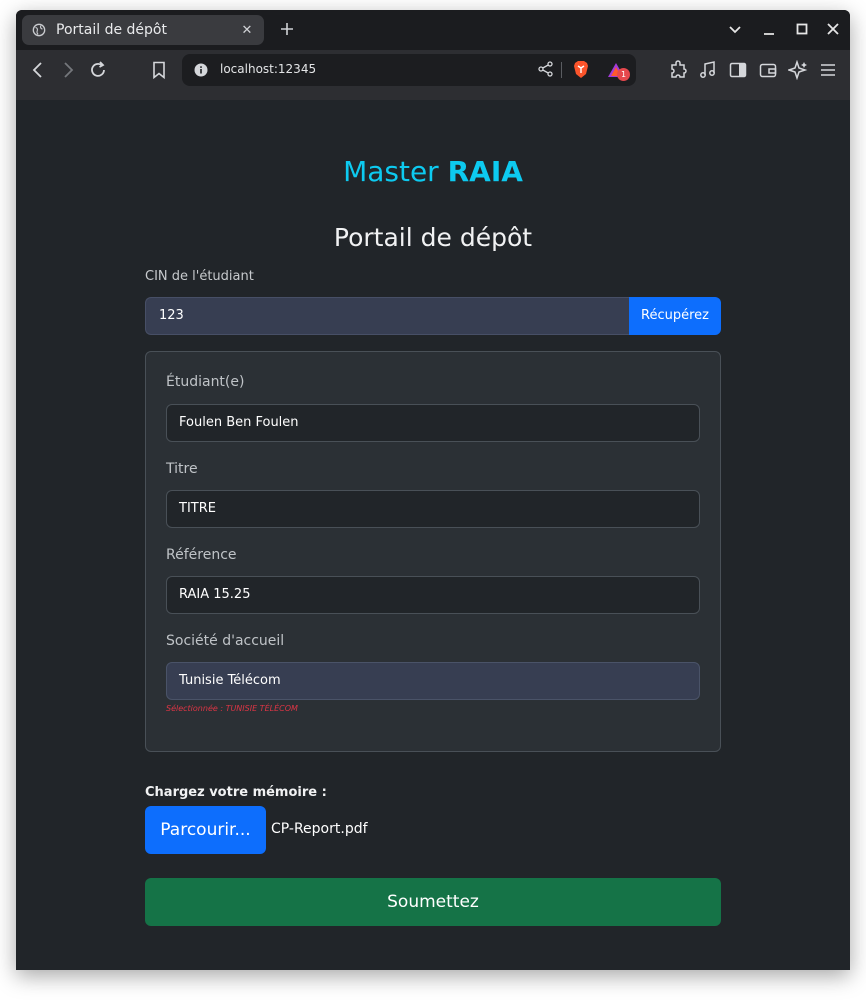  What do you see at coordinates (38, 70) in the screenshot?
I see `back-icon` at bounding box center [38, 70].